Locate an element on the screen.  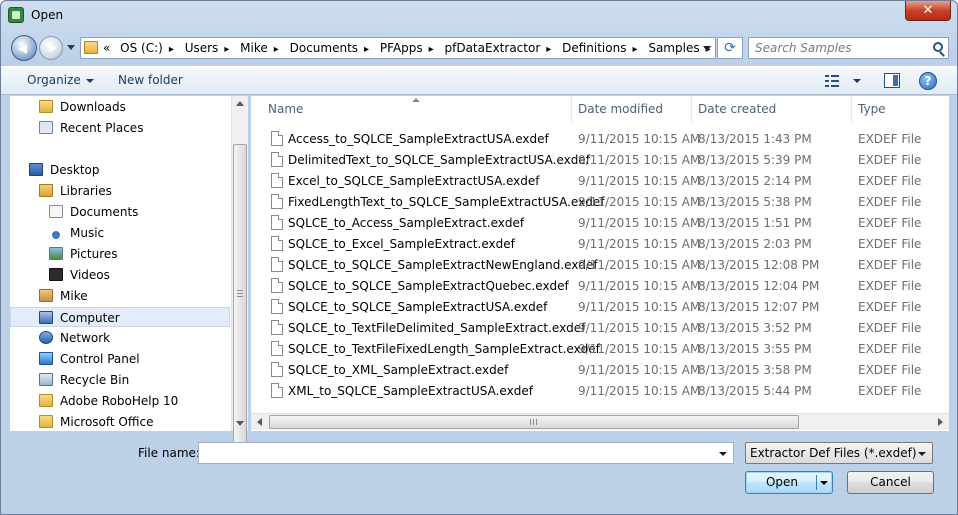
nav-item-videos: Videos is located at coordinates (139, 275).